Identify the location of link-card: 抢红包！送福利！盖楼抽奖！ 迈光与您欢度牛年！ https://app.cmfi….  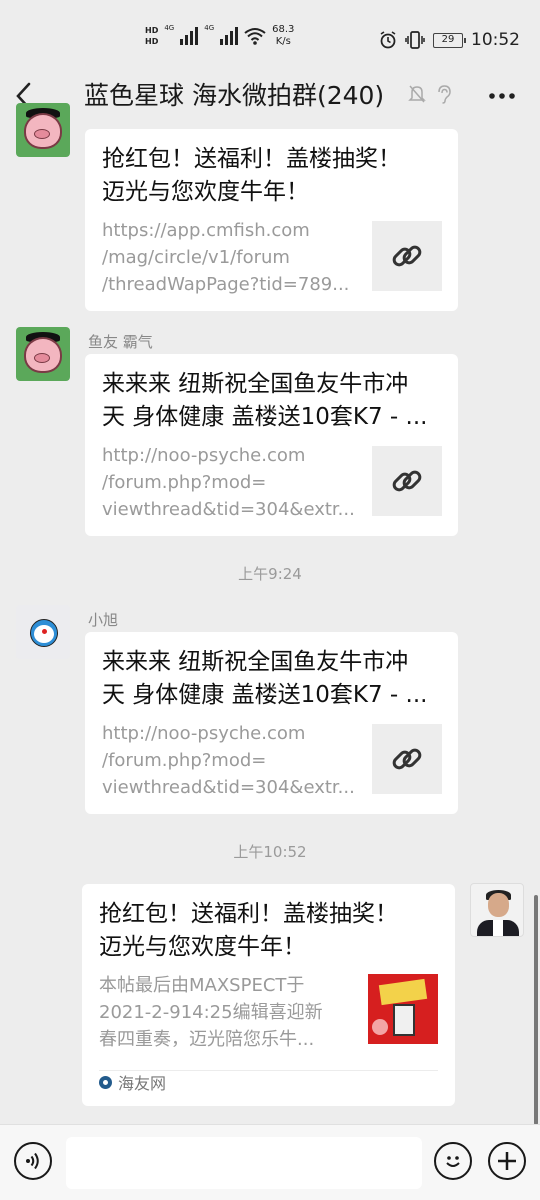
(271, 220).